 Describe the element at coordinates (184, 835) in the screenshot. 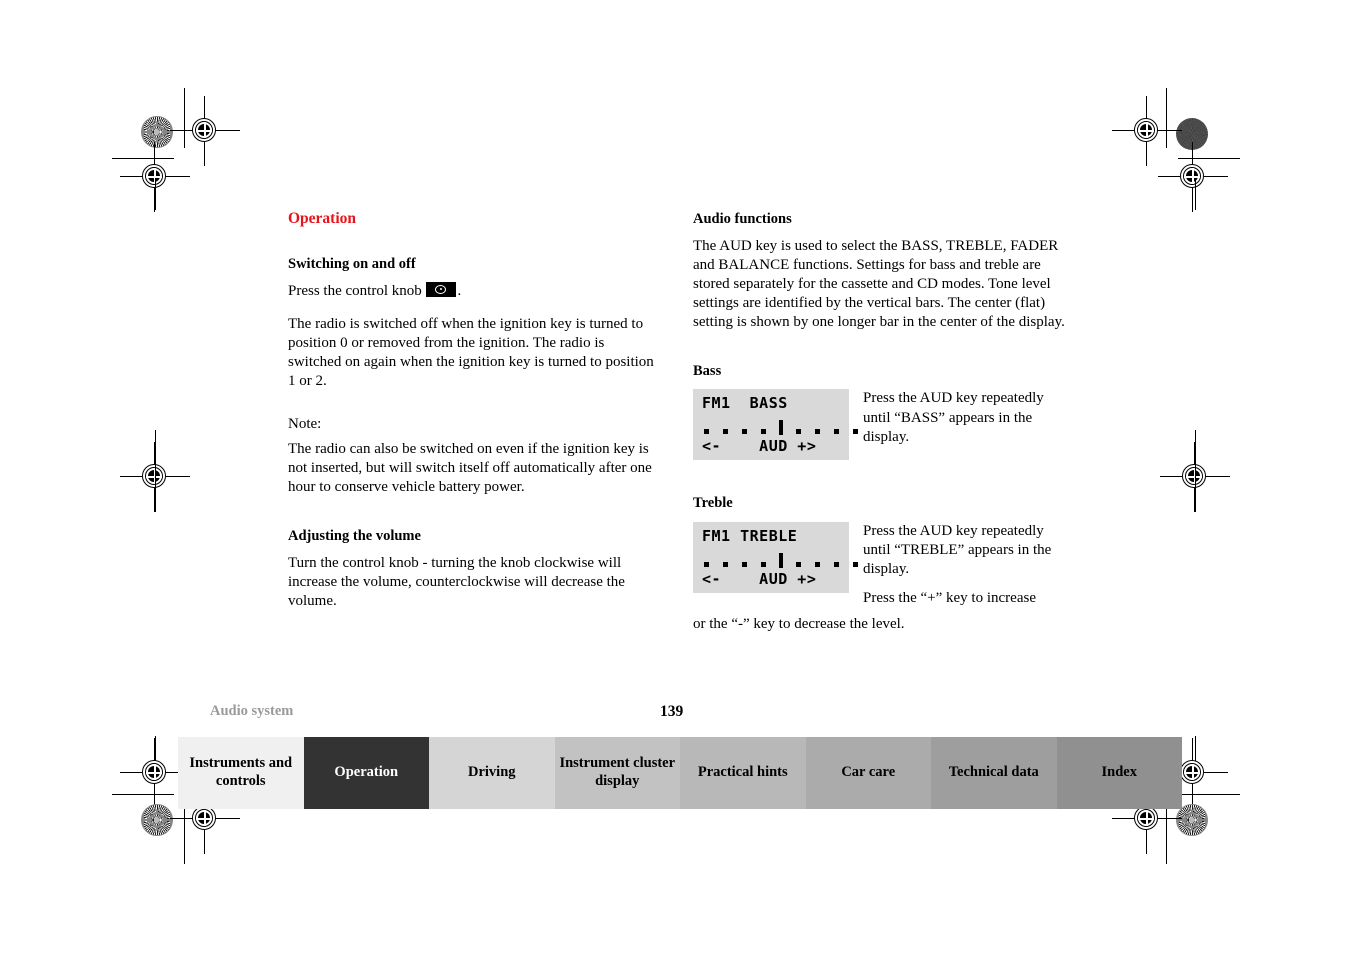

I see `trim-line-bottom-left-vertical` at that location.